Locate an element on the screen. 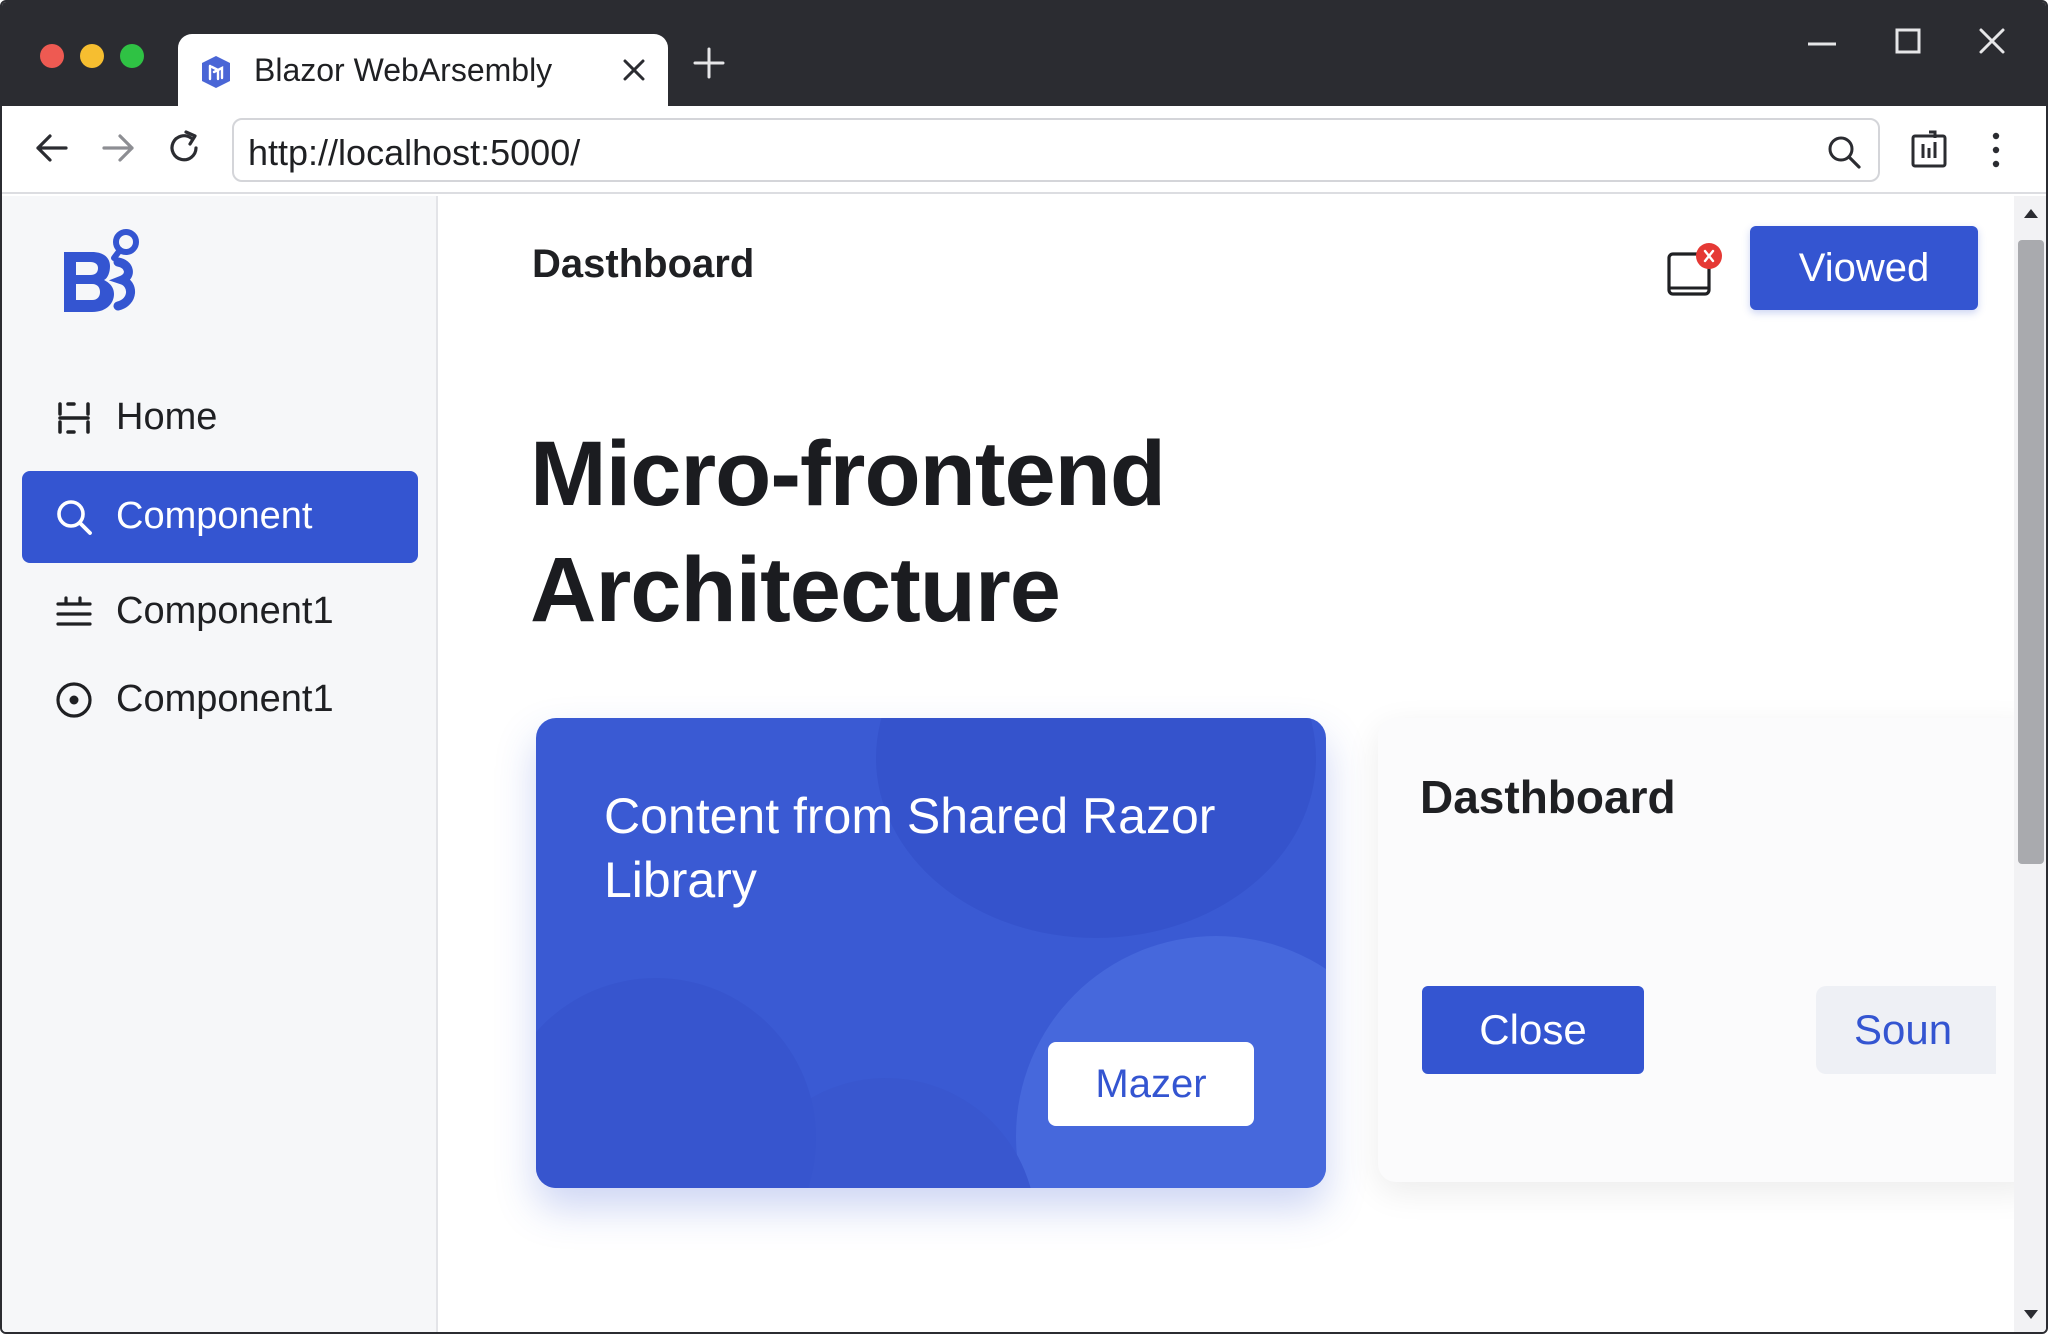  vertical-scrollbar is located at coordinates (2030, 764).